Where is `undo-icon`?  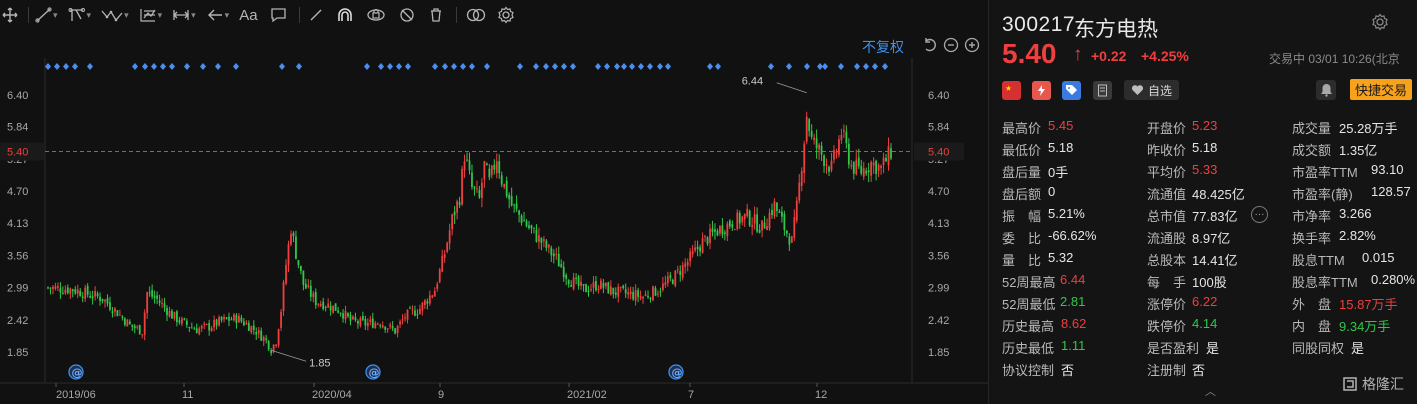
undo-icon is located at coordinates (930, 45).